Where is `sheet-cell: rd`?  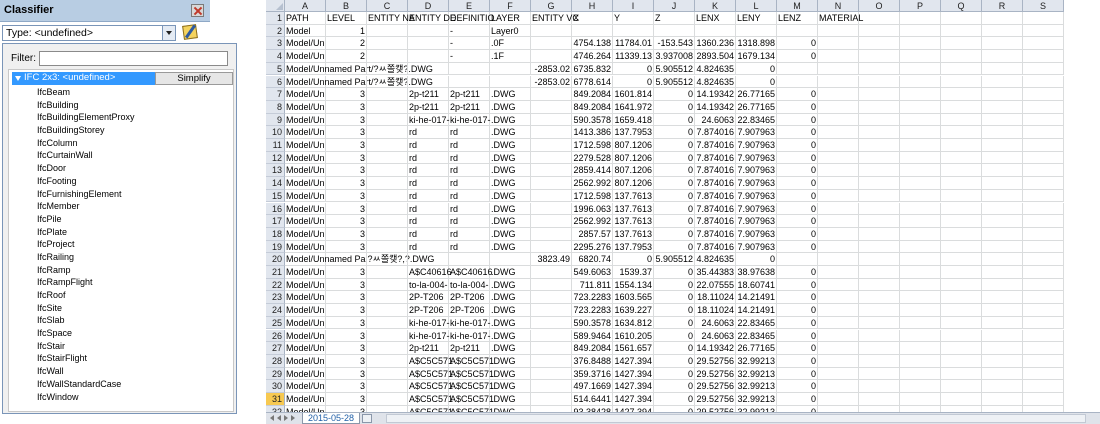
sheet-cell: rd is located at coordinates (469, 221).